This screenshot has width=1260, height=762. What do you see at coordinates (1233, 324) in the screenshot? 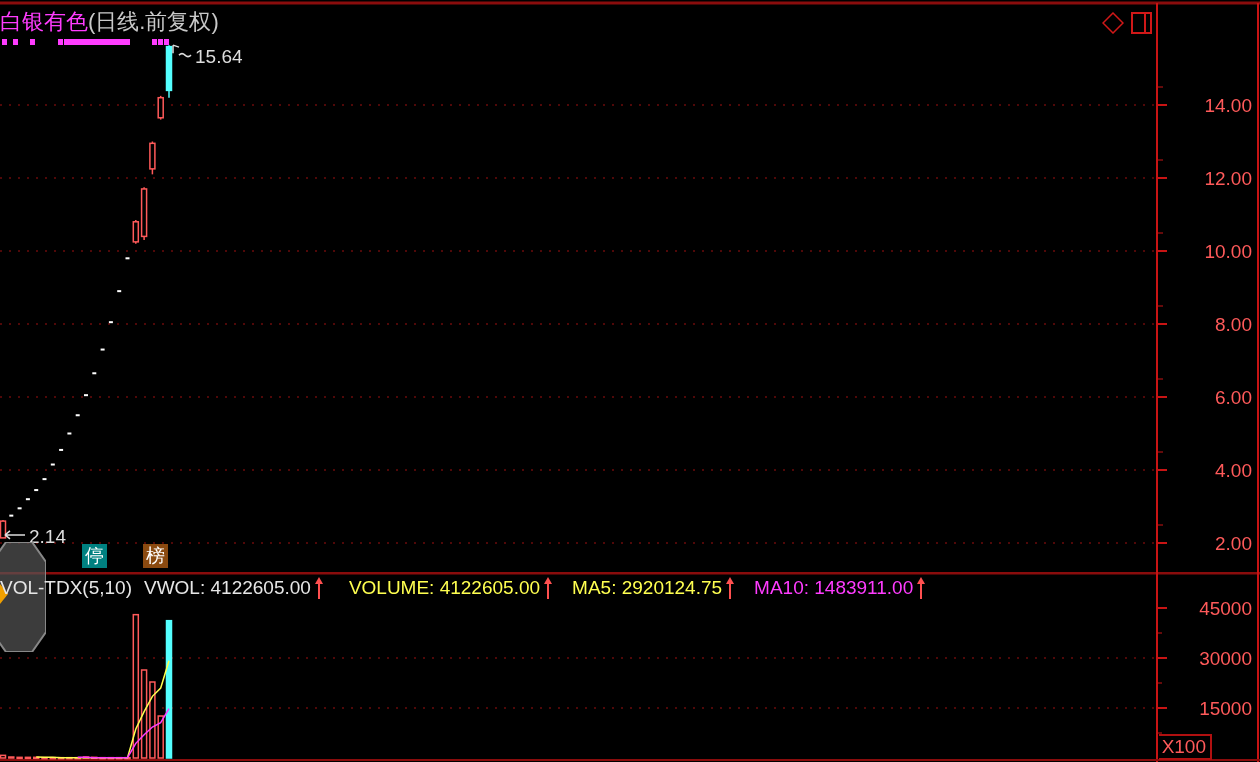
I see `axis-label: 8.00` at bounding box center [1233, 324].